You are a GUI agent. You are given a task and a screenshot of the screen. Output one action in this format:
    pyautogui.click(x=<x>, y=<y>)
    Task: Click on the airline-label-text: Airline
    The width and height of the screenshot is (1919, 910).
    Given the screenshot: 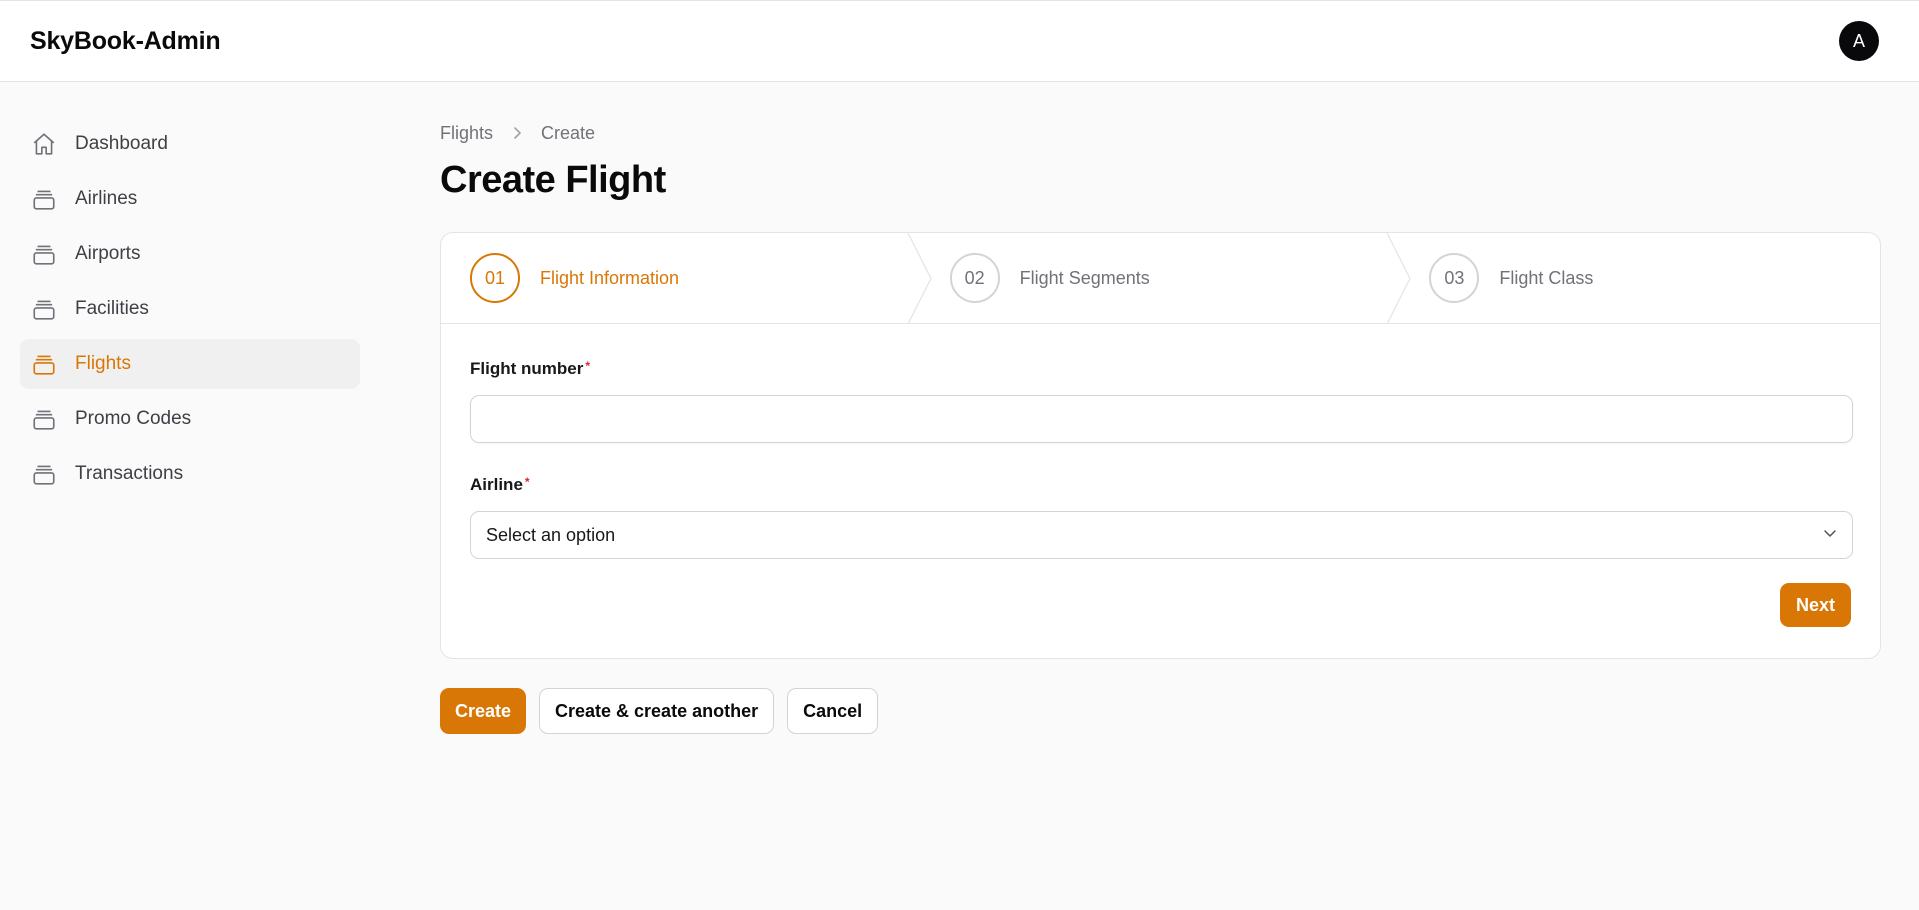 What is the action you would take?
    pyautogui.click(x=496, y=484)
    